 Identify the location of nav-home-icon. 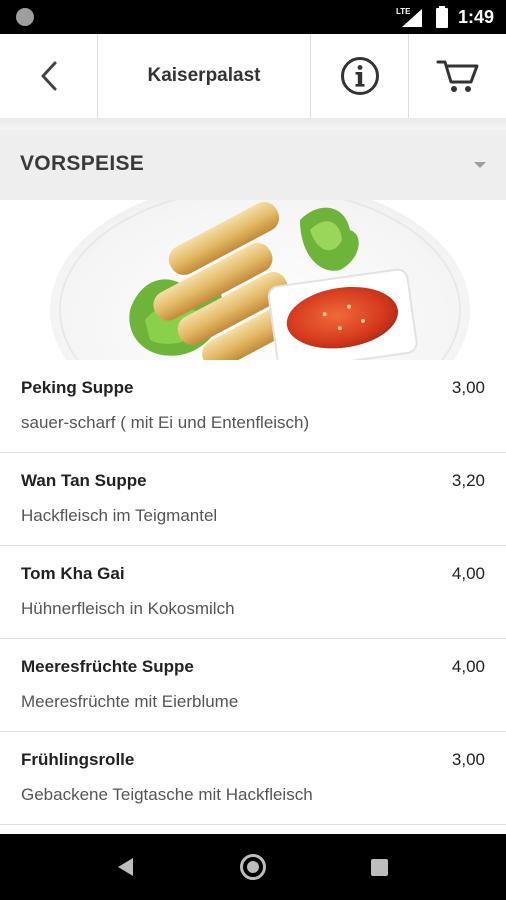
(253, 867).